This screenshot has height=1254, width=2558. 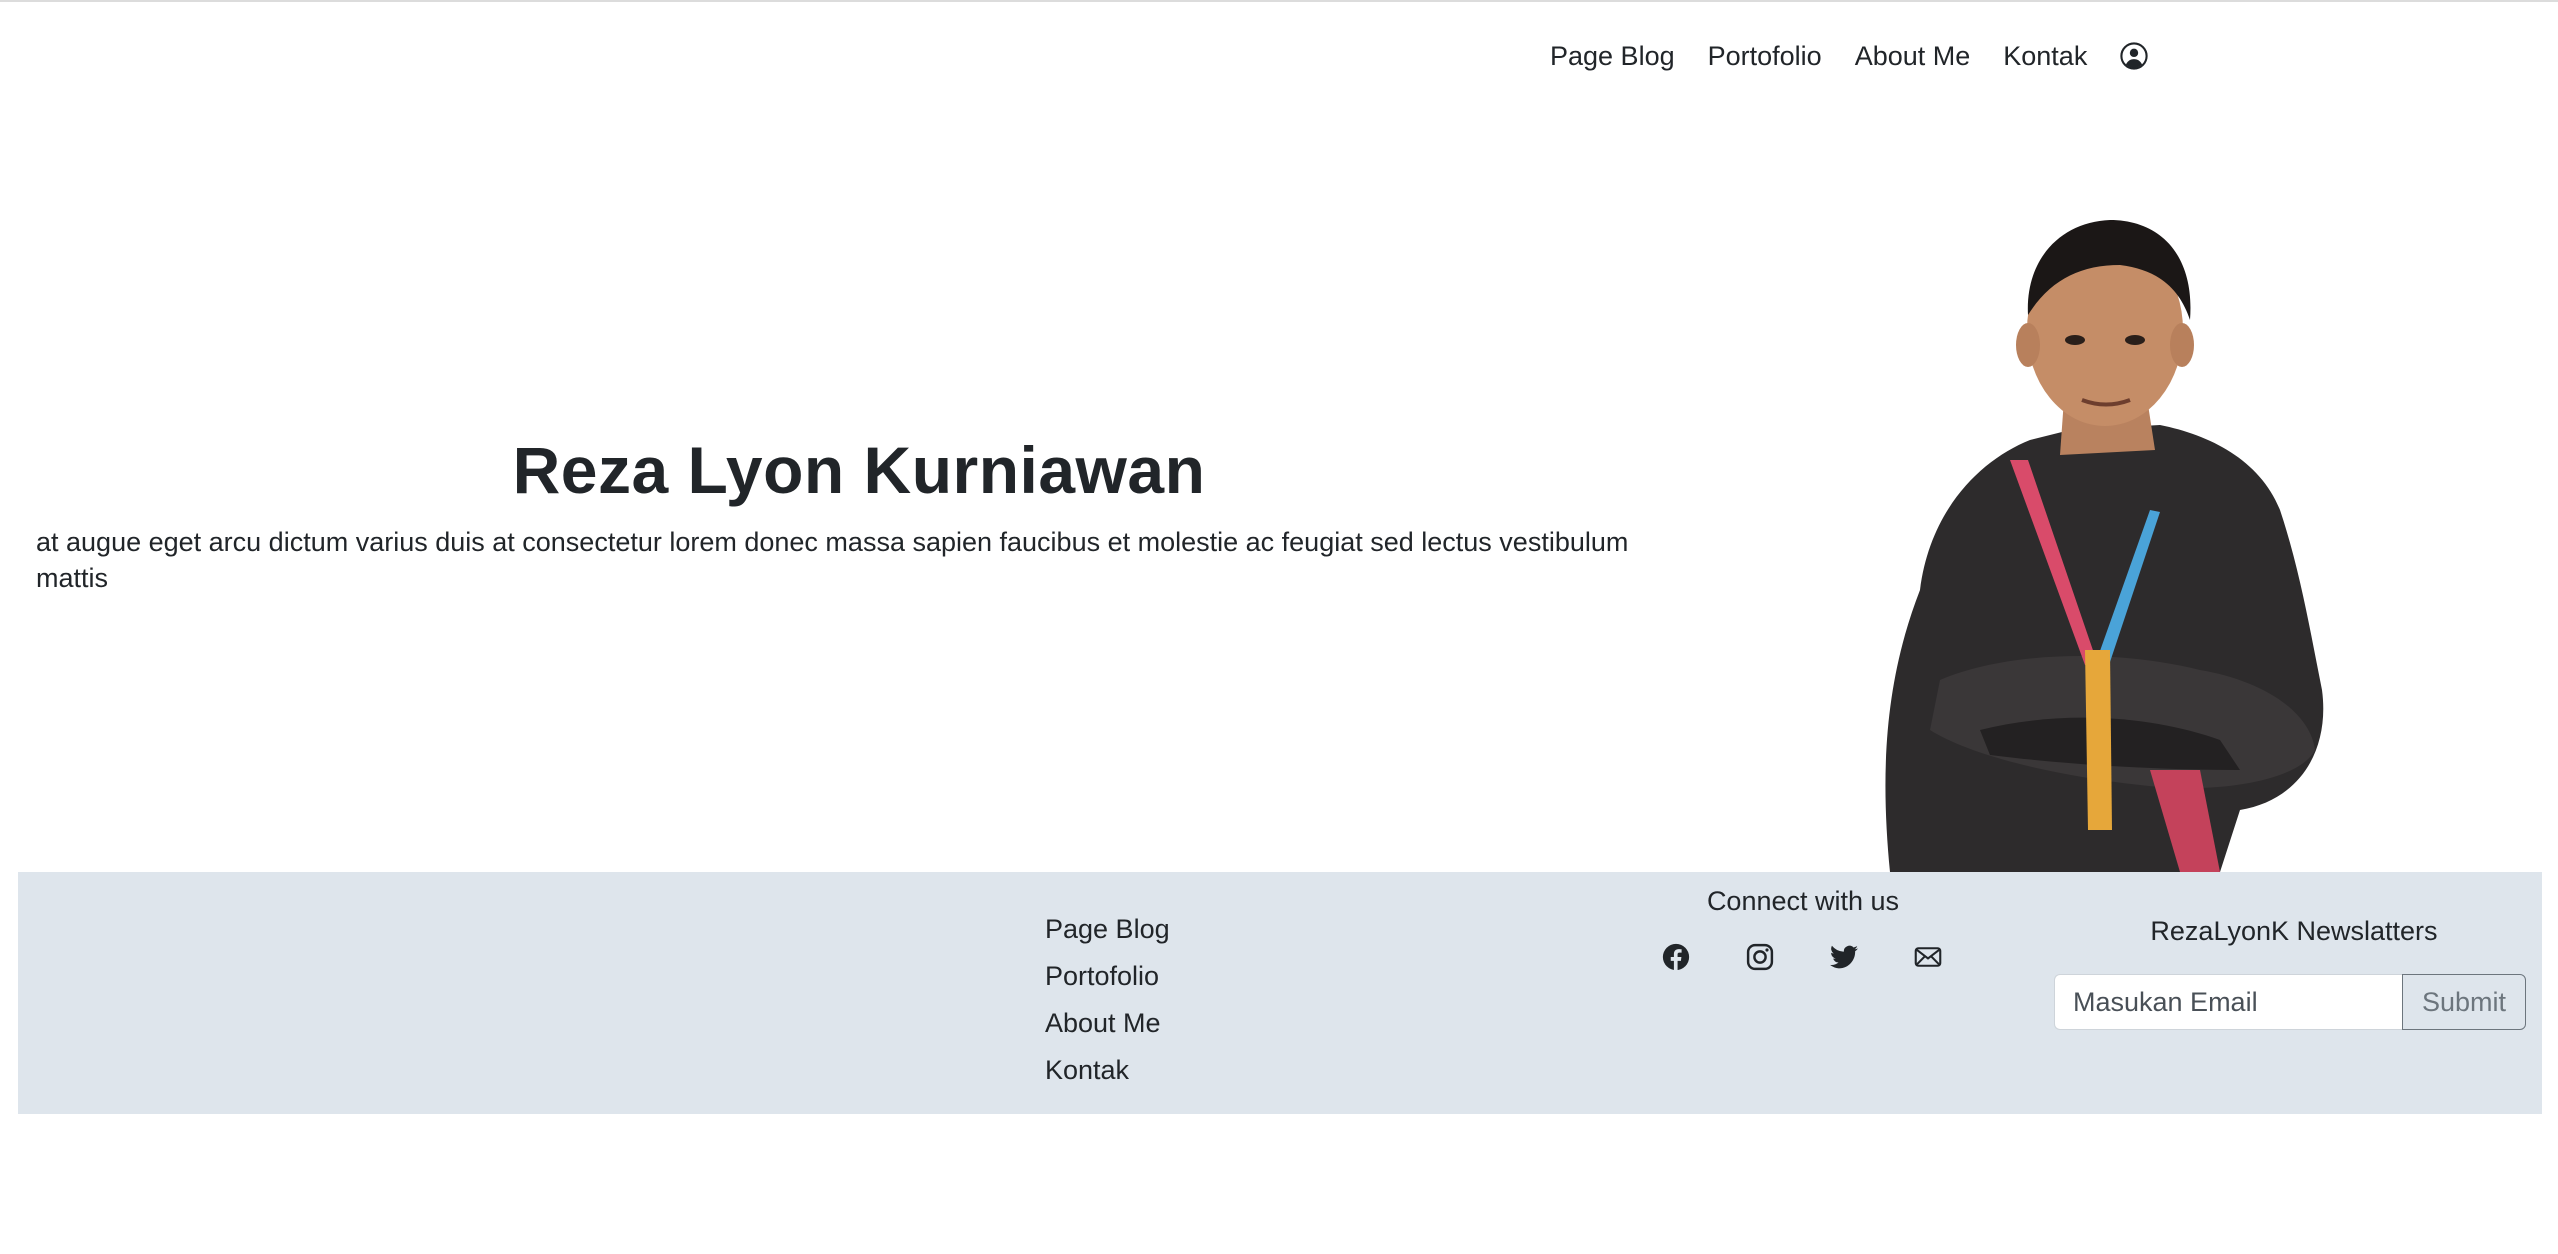 I want to click on nav-link-kontak: Kontak, so click(x=2045, y=56).